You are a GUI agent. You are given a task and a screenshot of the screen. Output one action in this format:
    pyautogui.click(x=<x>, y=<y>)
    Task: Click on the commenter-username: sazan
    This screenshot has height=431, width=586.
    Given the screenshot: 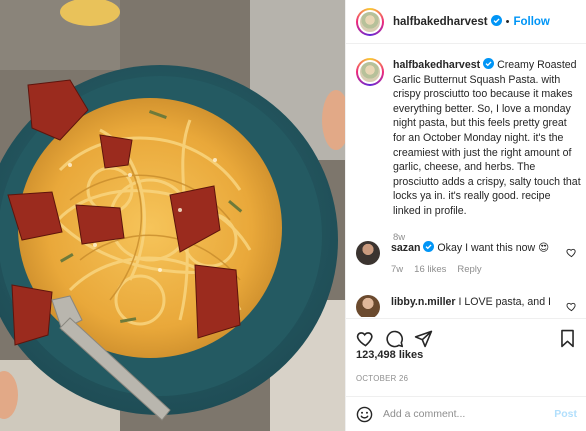 What is the action you would take?
    pyautogui.click(x=405, y=248)
    